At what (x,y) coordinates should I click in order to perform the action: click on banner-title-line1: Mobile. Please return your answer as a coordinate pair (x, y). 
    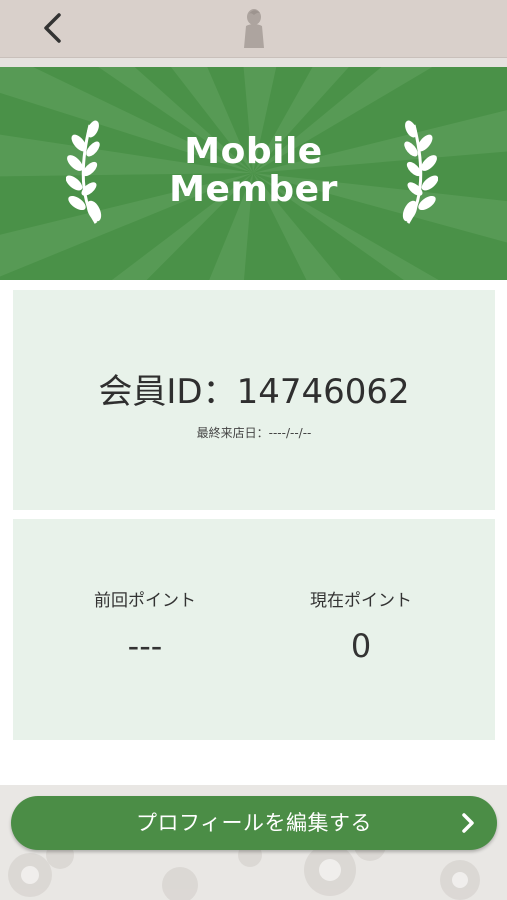
    Looking at the image, I should click on (253, 151).